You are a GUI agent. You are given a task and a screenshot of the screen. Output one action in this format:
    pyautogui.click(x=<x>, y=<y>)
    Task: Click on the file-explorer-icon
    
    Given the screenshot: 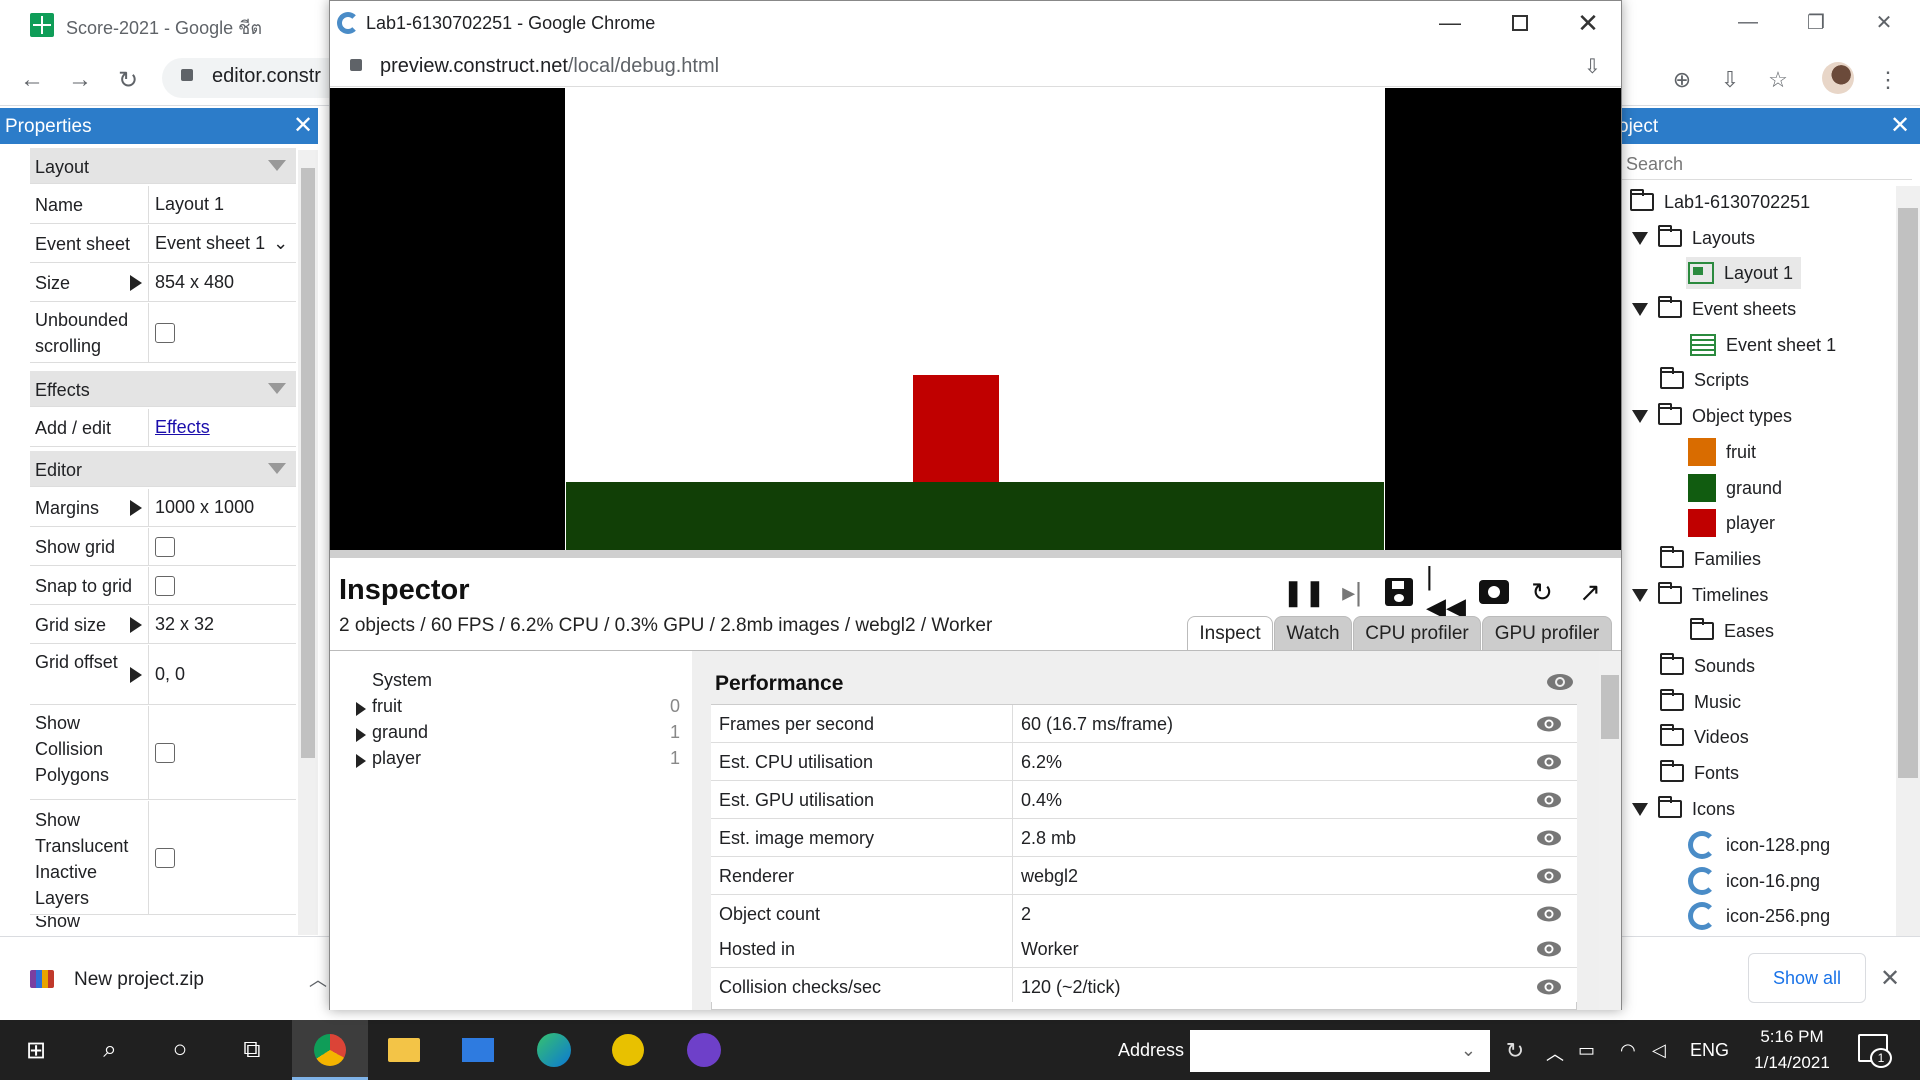 What is the action you would take?
    pyautogui.click(x=404, y=1050)
    